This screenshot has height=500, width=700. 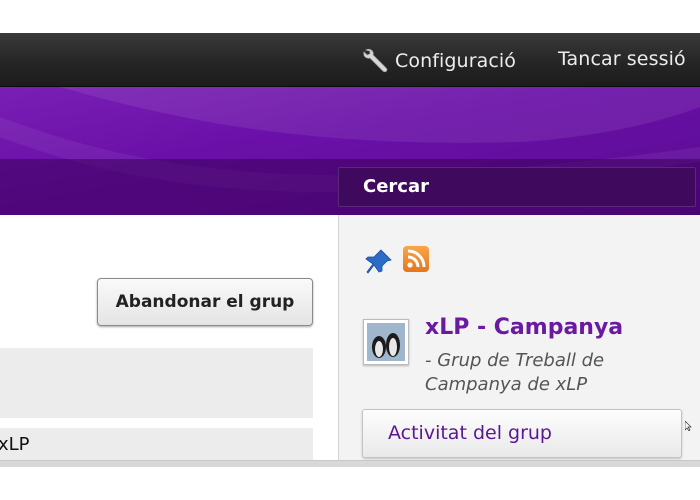 What do you see at coordinates (416, 259) in the screenshot?
I see `rss-icon` at bounding box center [416, 259].